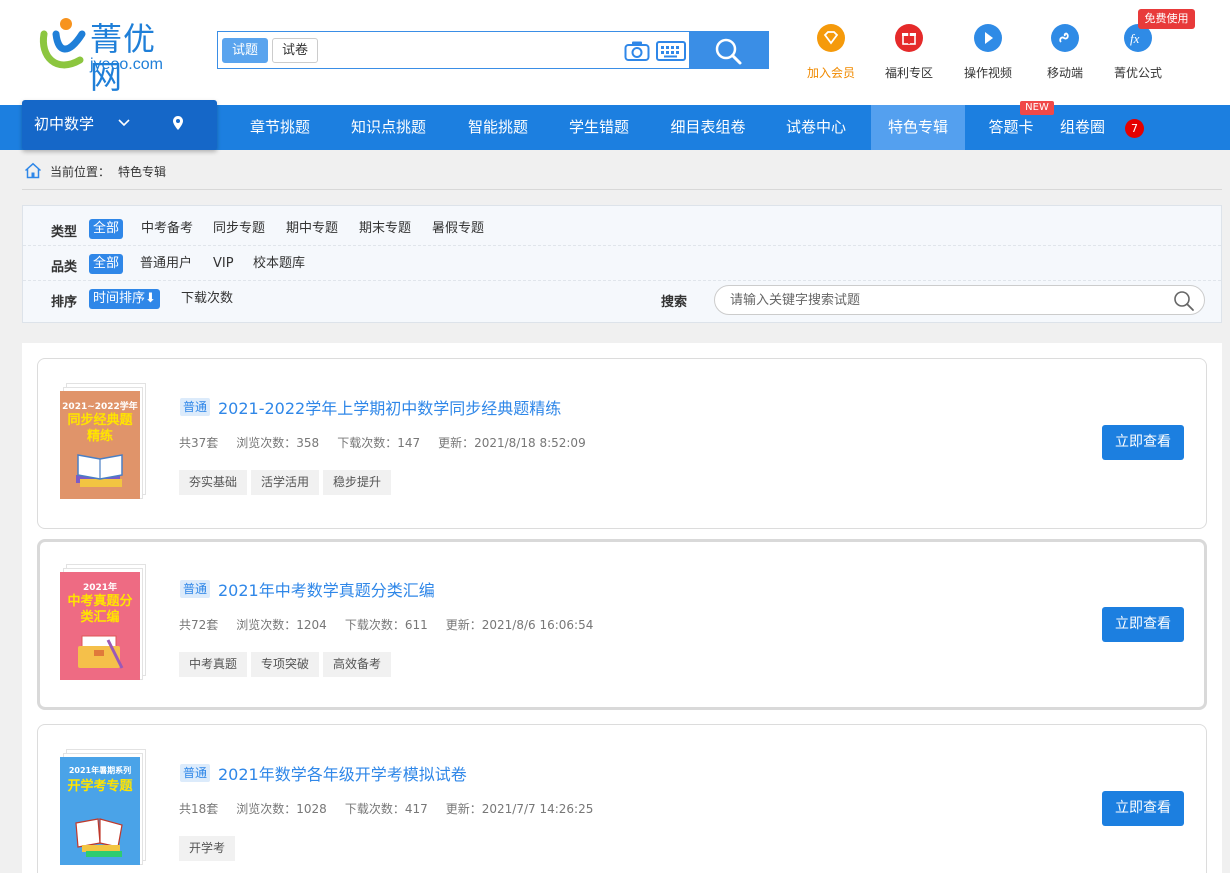  Describe the element at coordinates (62, 43) in the screenshot. I see `logo-mark-icon` at that location.